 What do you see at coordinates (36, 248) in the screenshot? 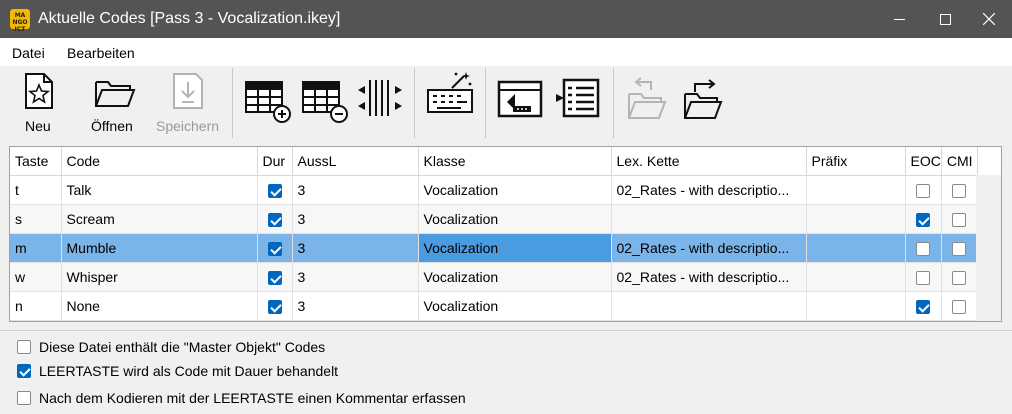
I see `cell-taste: m` at bounding box center [36, 248].